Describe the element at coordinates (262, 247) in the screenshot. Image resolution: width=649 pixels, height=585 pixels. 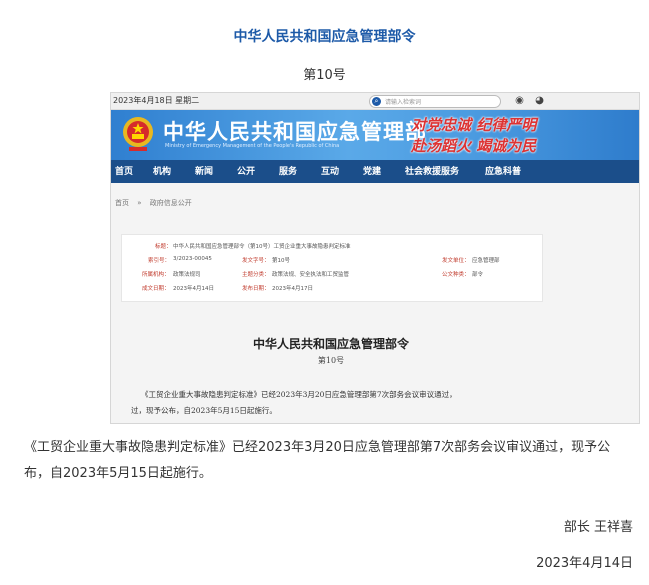
I see `info-title-value: 中华人民共和国应急管理部令（第10号）工贸企业重大事故隐患判定标准` at that location.